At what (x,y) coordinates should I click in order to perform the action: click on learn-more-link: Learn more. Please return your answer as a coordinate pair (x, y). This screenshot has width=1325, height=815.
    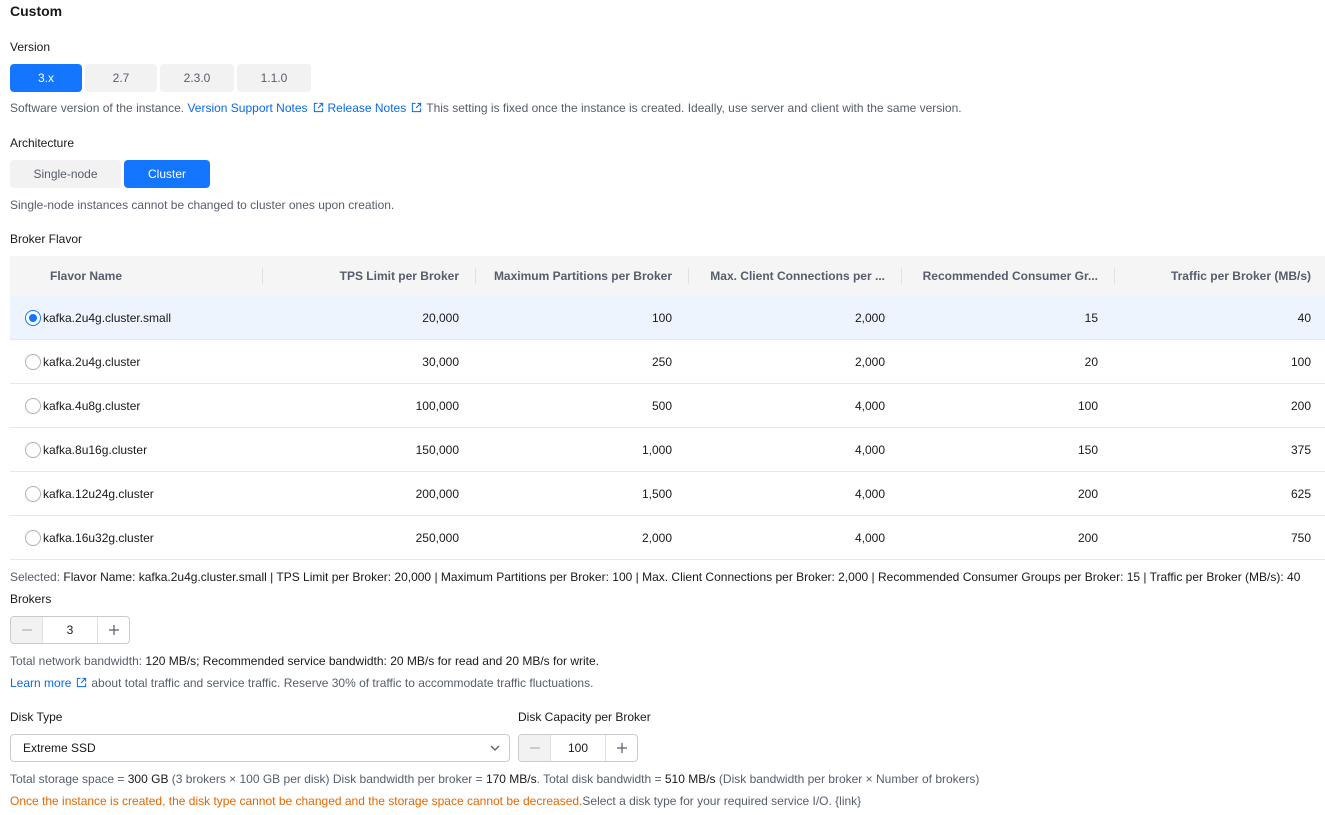
    Looking at the image, I should click on (40, 683).